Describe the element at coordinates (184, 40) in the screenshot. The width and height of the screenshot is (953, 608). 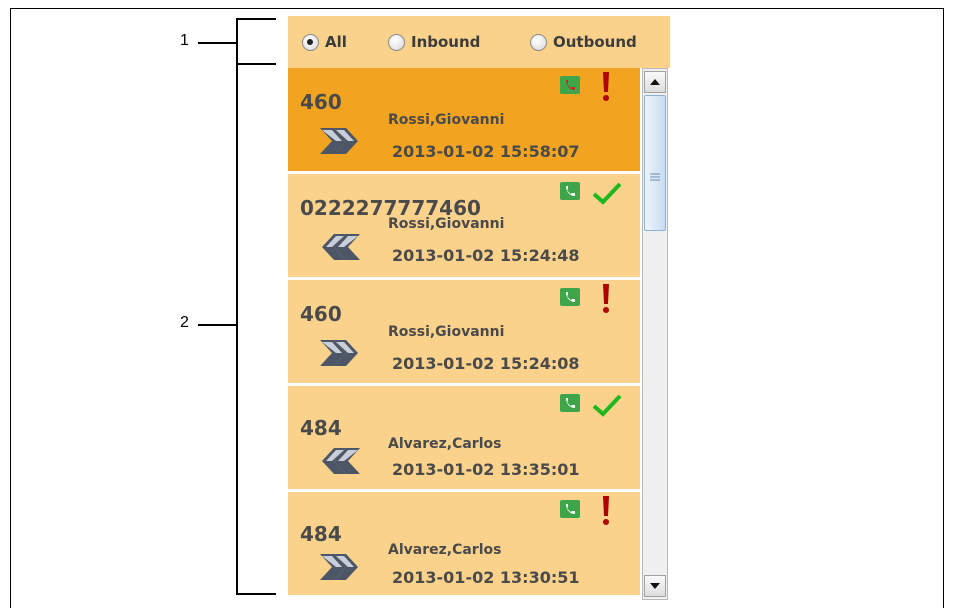
I see `callout-label-1: 1` at that location.